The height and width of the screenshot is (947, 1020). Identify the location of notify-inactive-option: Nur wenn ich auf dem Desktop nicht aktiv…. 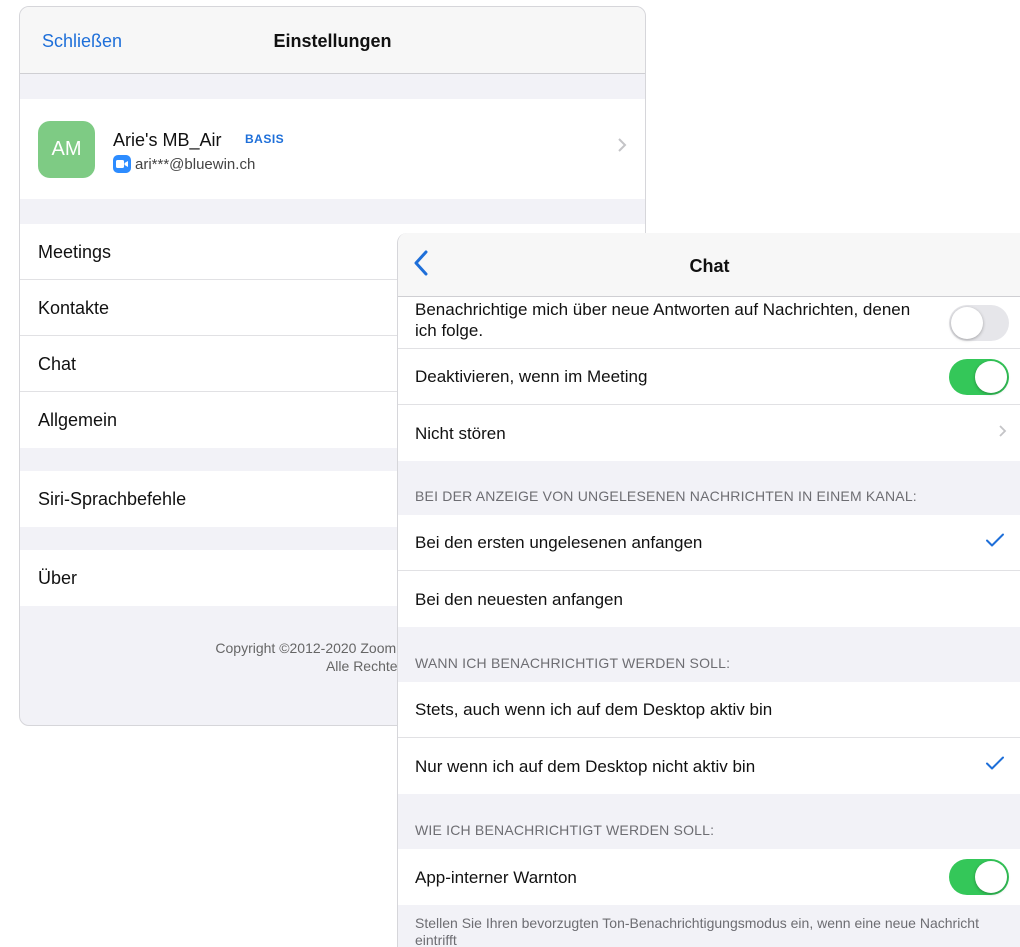
(709, 766).